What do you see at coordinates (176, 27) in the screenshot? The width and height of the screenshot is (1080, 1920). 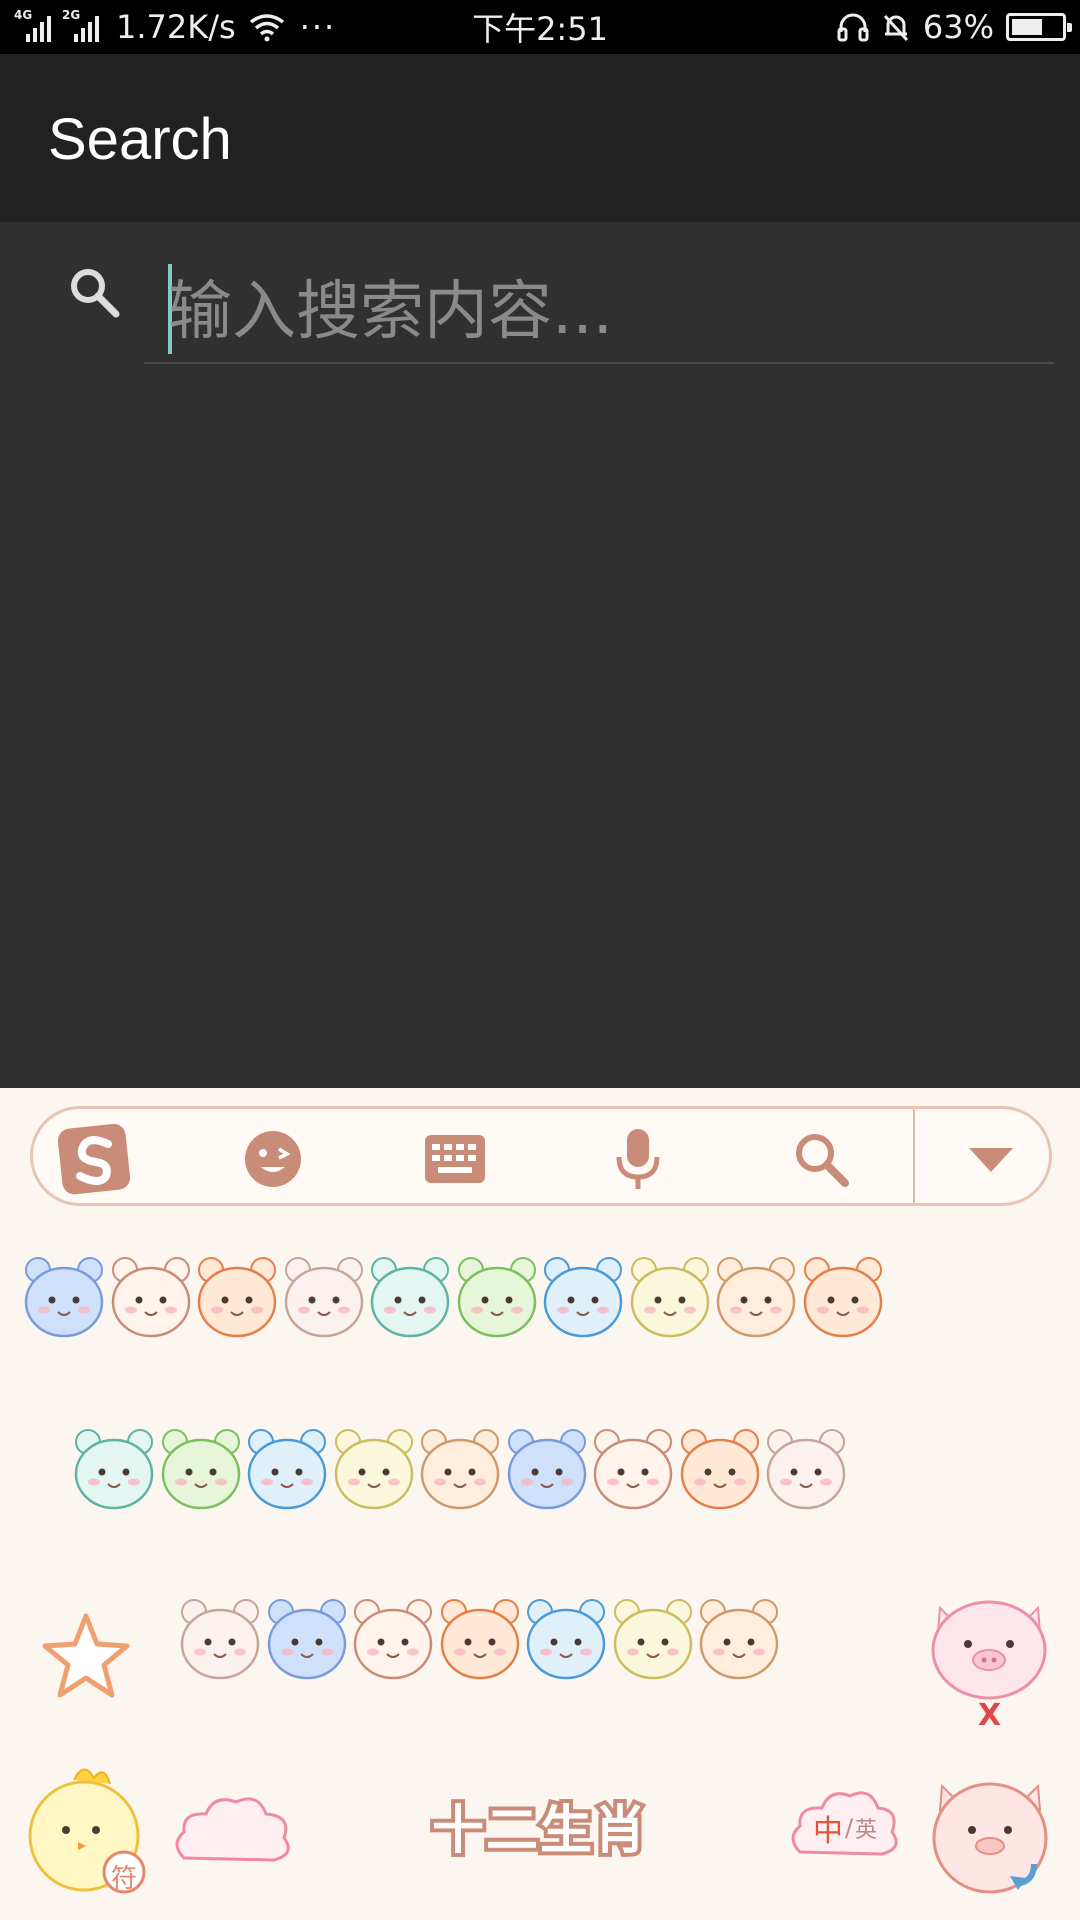 I see `network-speed: 1.72K/s` at bounding box center [176, 27].